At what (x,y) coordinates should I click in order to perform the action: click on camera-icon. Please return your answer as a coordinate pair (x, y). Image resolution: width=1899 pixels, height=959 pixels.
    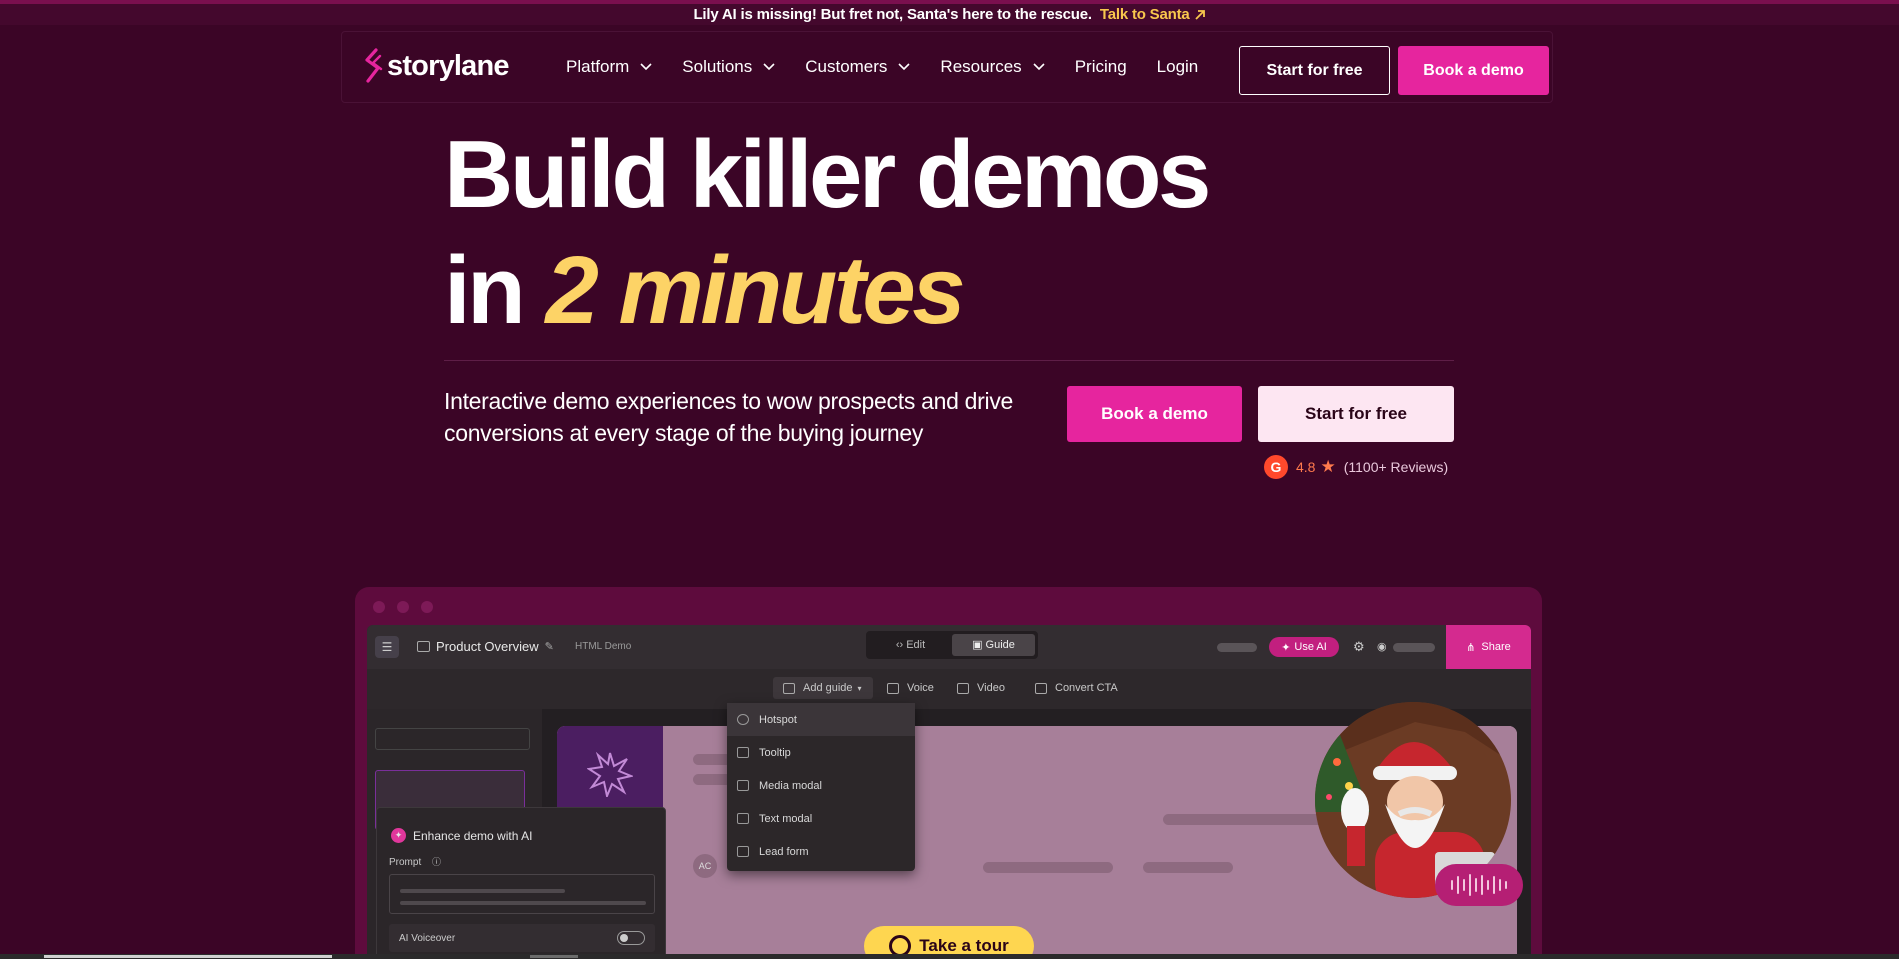
    Looking at the image, I should click on (893, 688).